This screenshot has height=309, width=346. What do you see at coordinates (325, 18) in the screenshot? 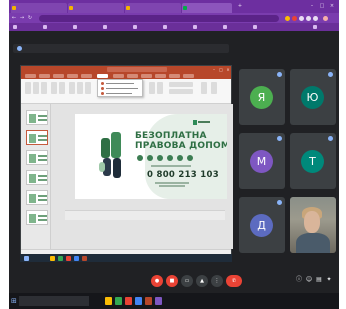
I see `profile-avatar` at bounding box center [325, 18].